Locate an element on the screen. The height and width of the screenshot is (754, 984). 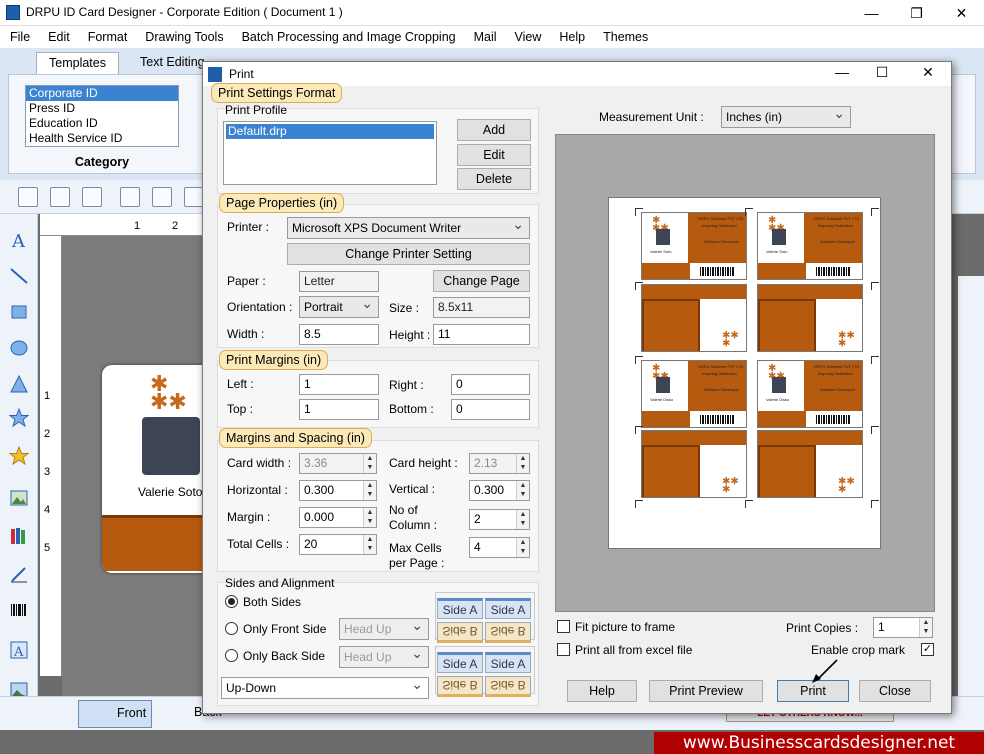
menu-edit: Edit is located at coordinates (59, 37).